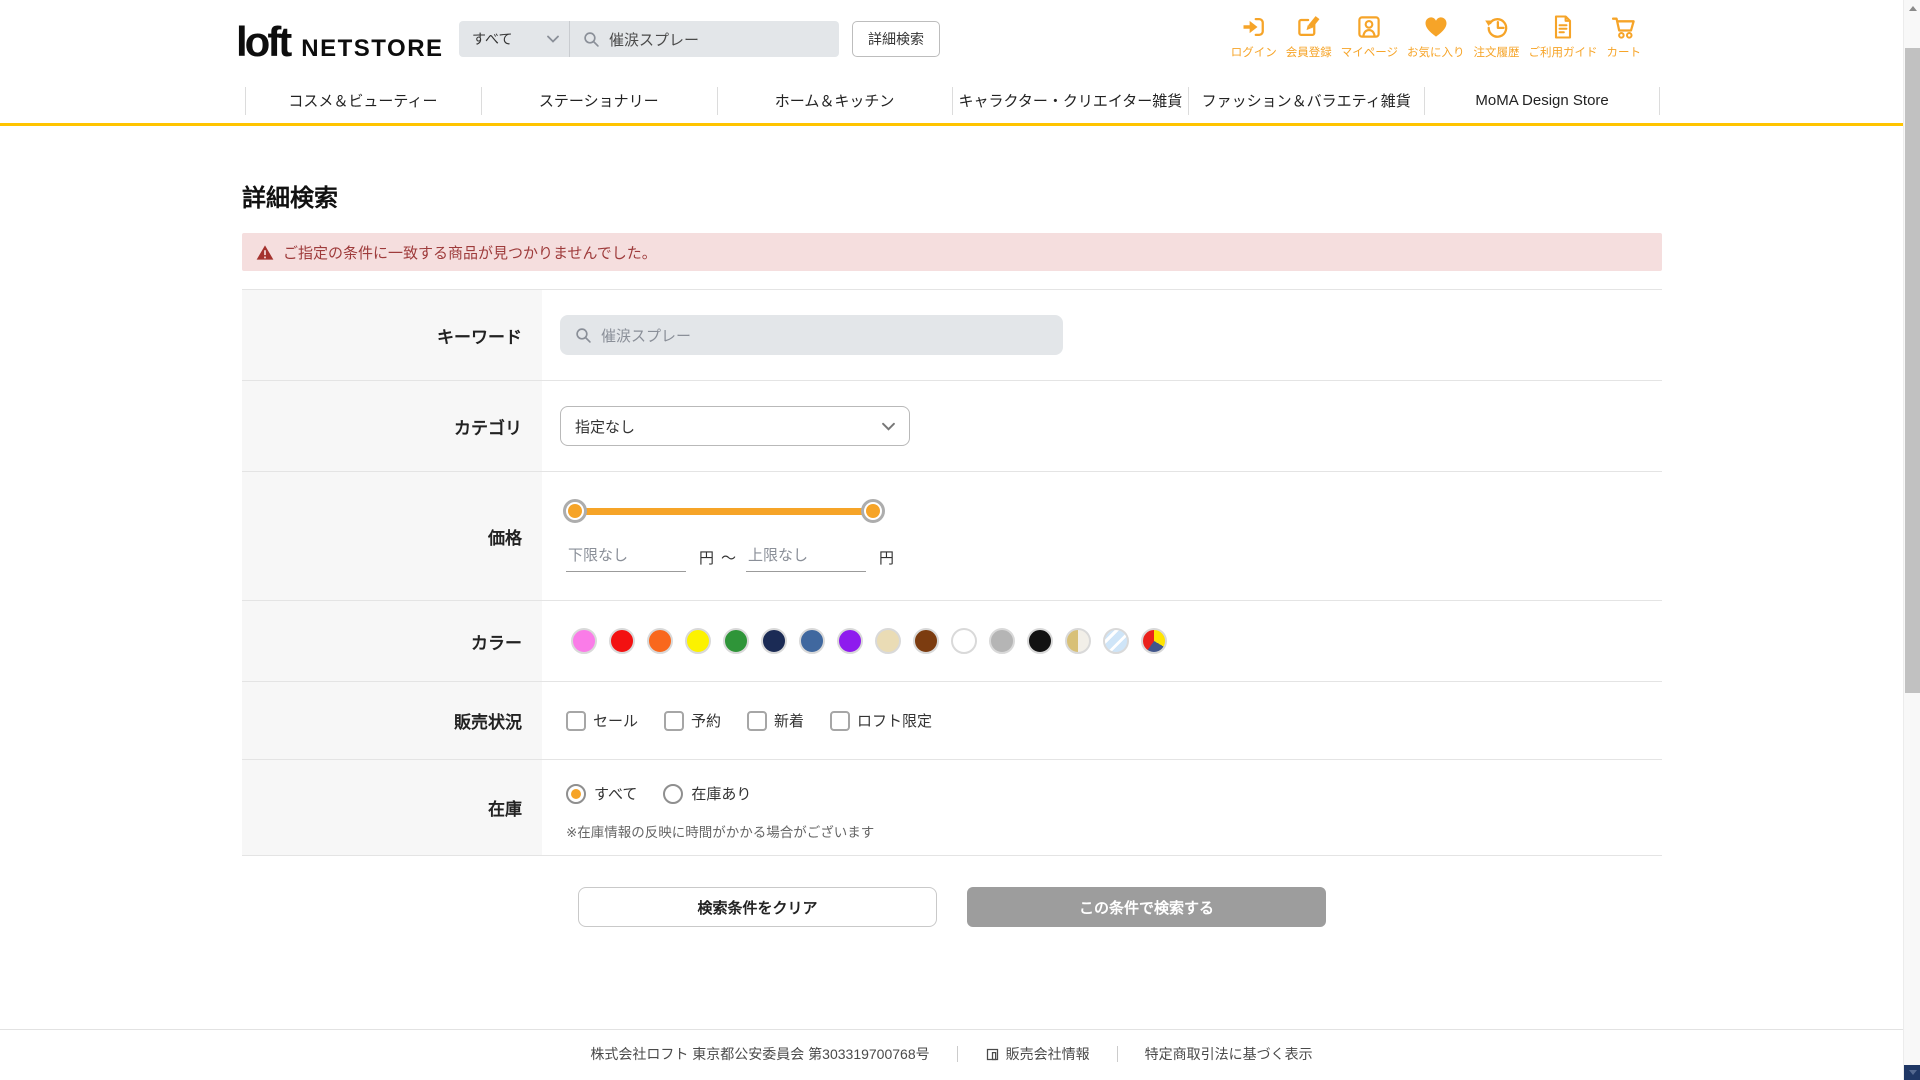 This screenshot has height=1080, width=1920. I want to click on nav-item-home-kitchen: ホーム＆キッチン, so click(834, 100).